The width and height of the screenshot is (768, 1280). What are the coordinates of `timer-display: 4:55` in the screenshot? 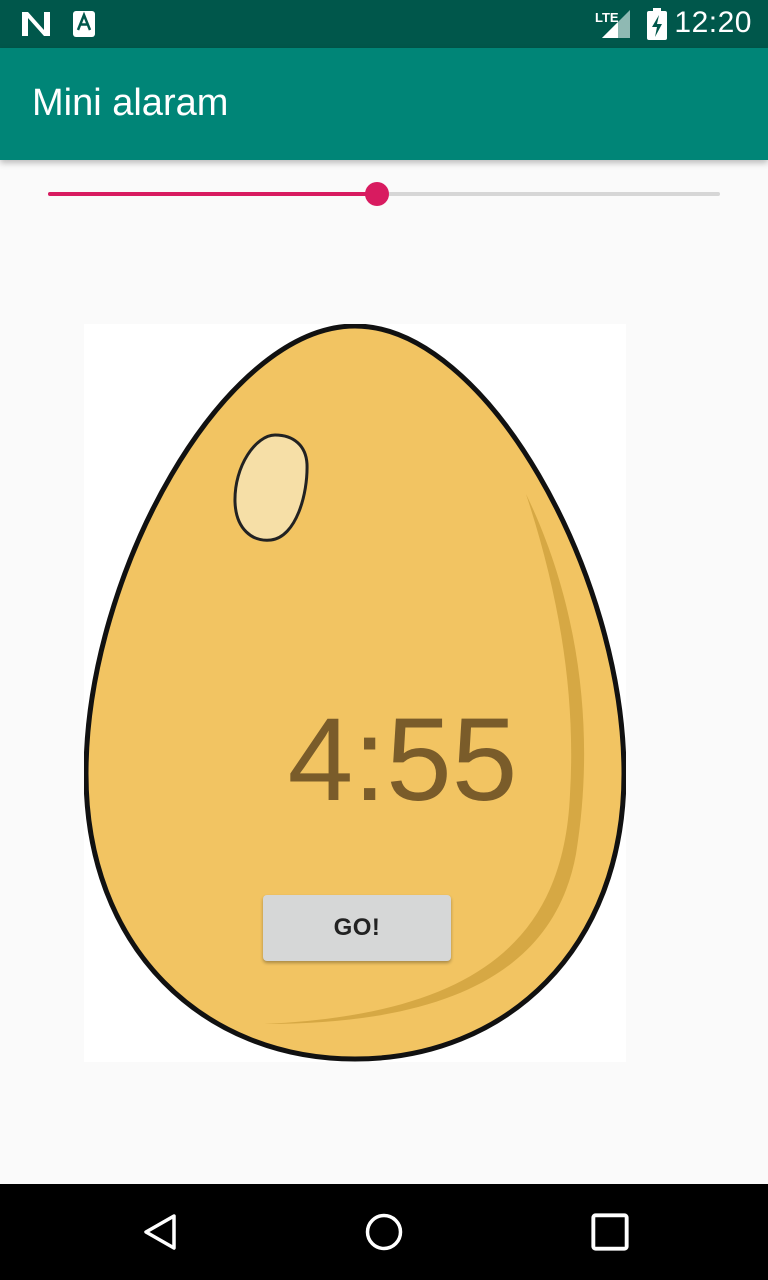 It's located at (402, 760).